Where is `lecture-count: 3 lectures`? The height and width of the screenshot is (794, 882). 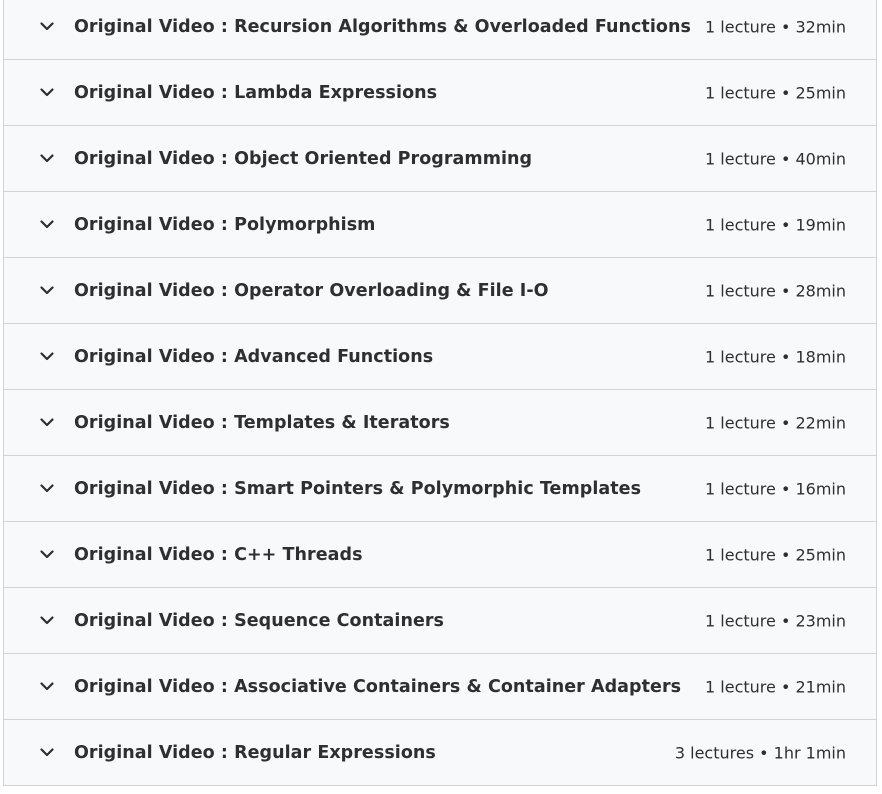 lecture-count: 3 lectures is located at coordinates (714, 752).